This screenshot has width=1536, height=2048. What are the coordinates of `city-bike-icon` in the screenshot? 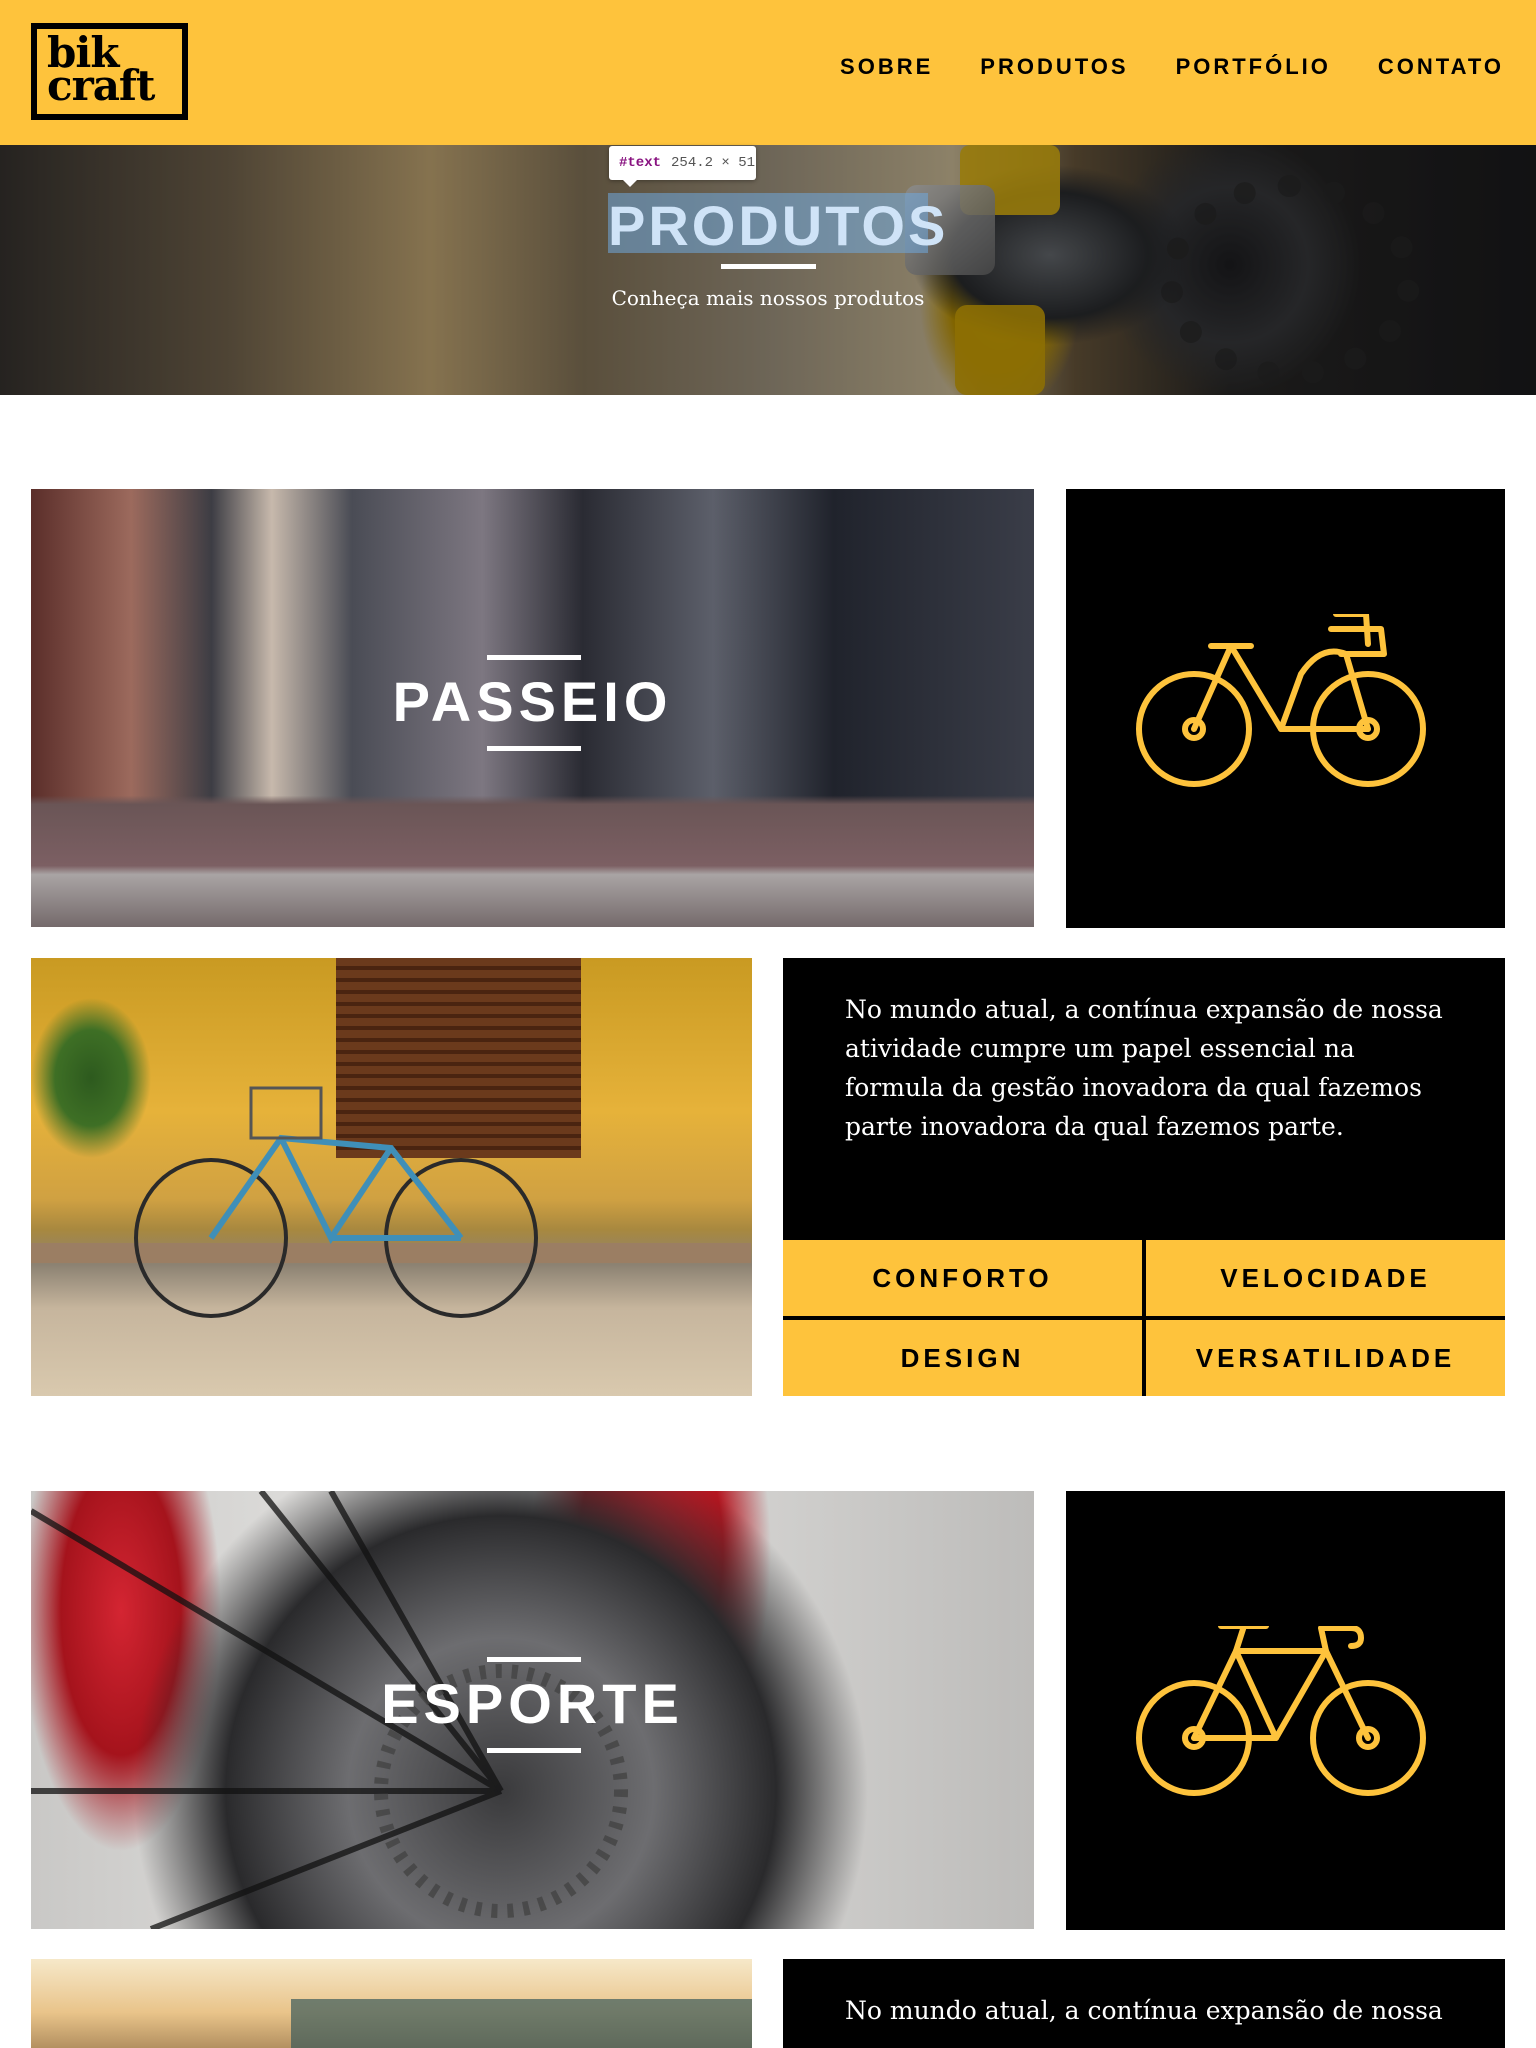 It's located at (1281, 700).